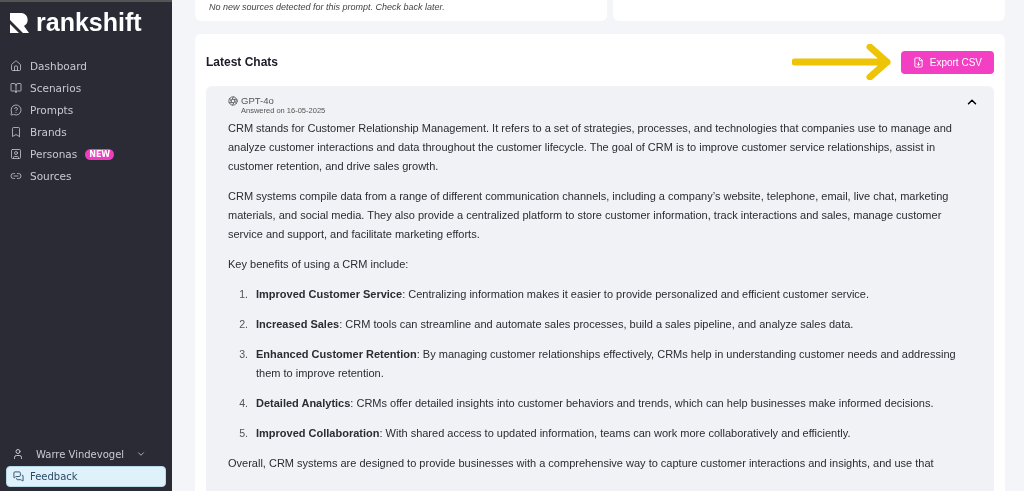 This screenshot has width=1024, height=491. Describe the element at coordinates (233, 100) in the screenshot. I see `model-icon` at that location.